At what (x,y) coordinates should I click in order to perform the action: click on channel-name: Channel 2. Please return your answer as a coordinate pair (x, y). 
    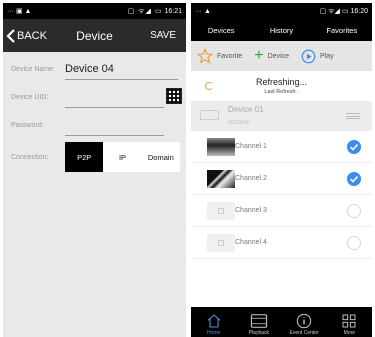
    Looking at the image, I should click on (251, 178).